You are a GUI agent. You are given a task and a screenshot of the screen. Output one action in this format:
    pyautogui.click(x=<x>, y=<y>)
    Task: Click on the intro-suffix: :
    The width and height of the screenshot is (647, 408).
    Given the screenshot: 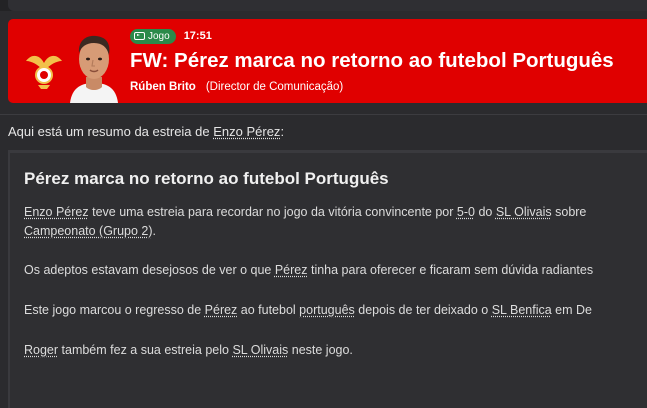 What is the action you would take?
    pyautogui.click(x=282, y=131)
    